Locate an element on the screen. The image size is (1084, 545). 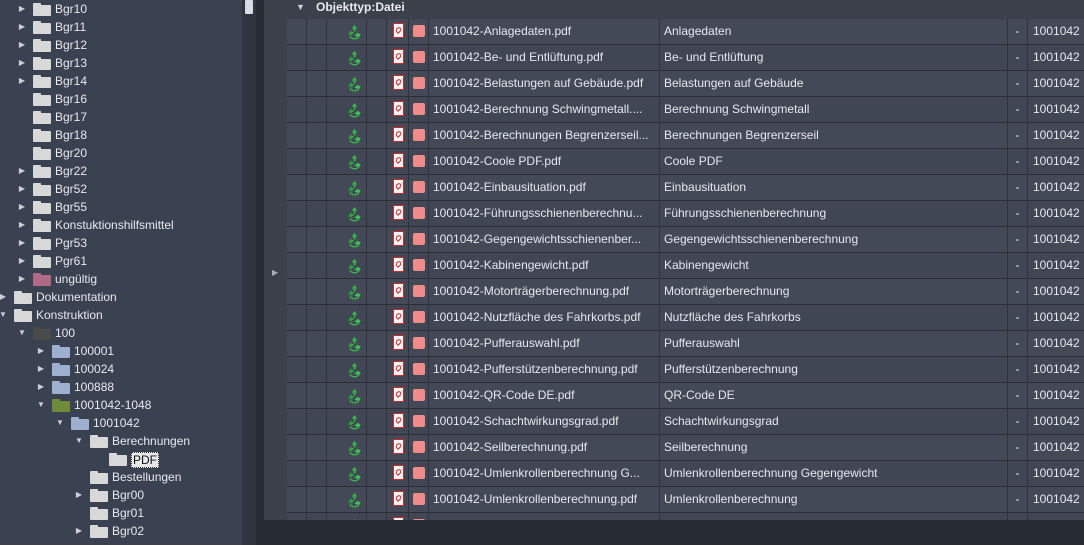
filename-cell: 1001042-Belastungen auf Gebäude.pdf is located at coordinates (544, 83).